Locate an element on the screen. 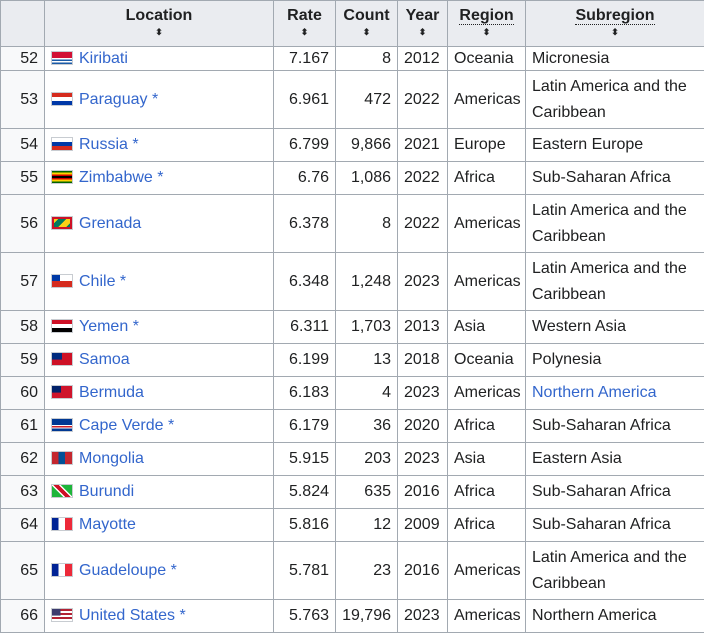 The width and height of the screenshot is (704, 643). year-cell: 2012 is located at coordinates (422, 58).